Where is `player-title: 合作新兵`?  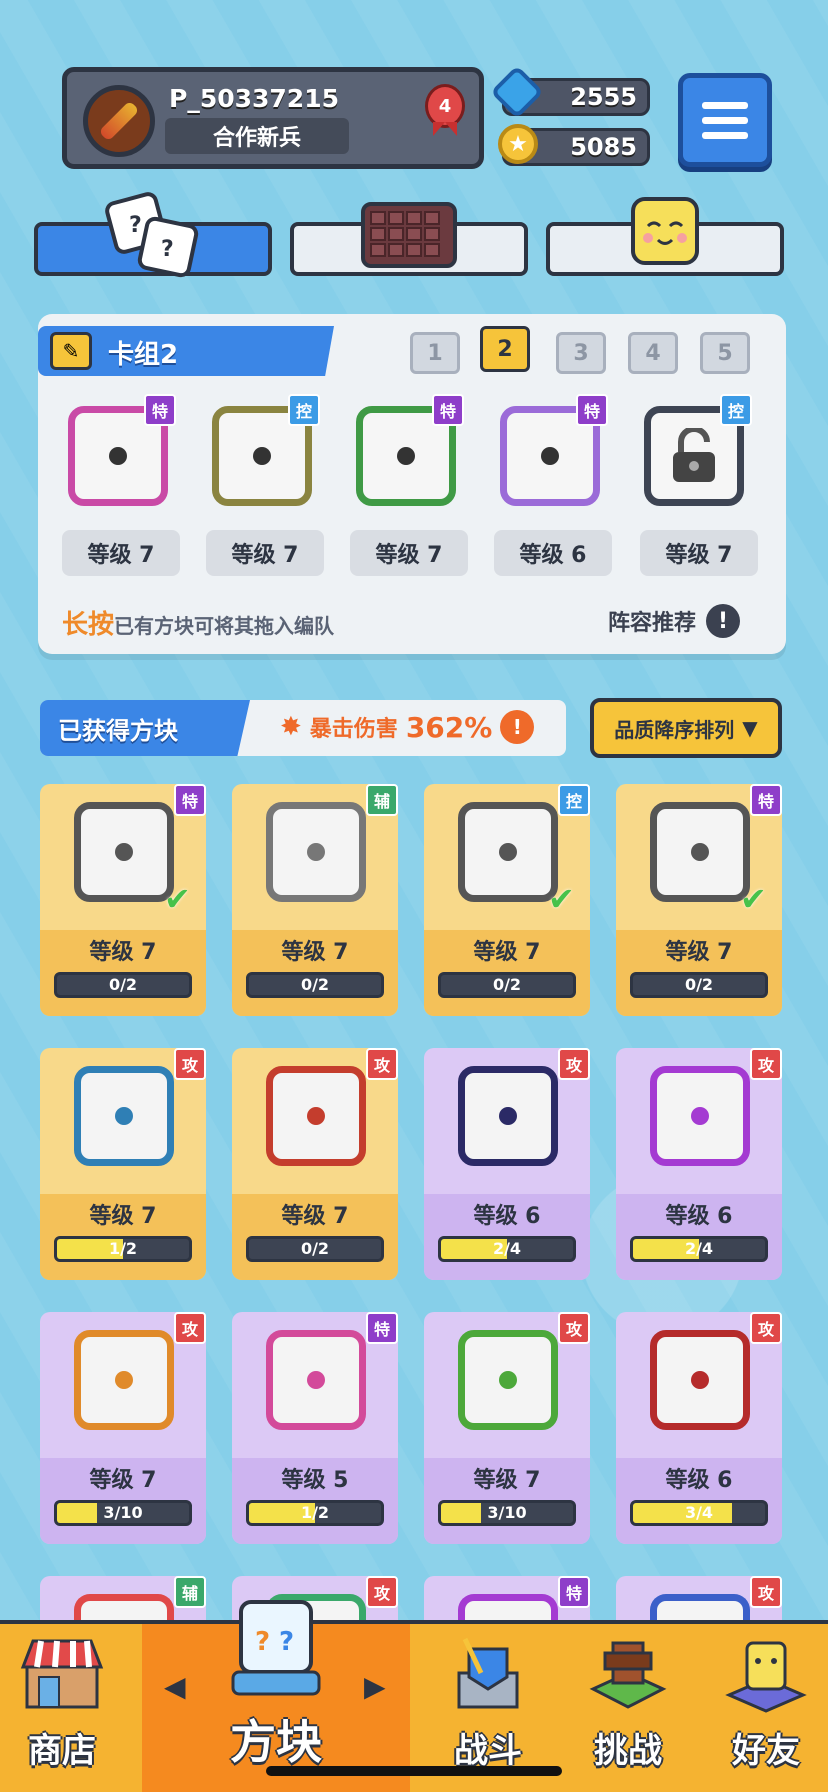
player-title: 合作新兵 is located at coordinates (257, 136).